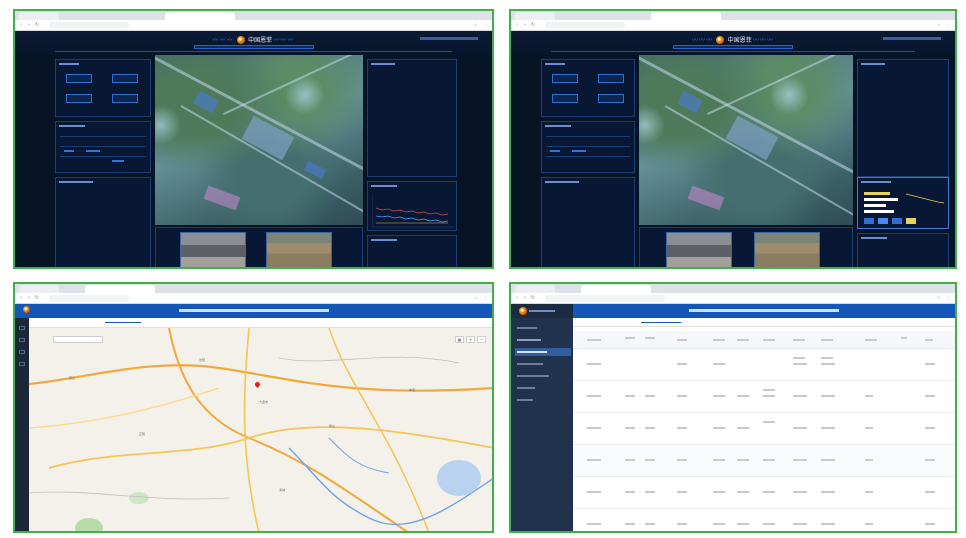 The image size is (966, 538). I want to click on data-table-panel, so click(588, 147).